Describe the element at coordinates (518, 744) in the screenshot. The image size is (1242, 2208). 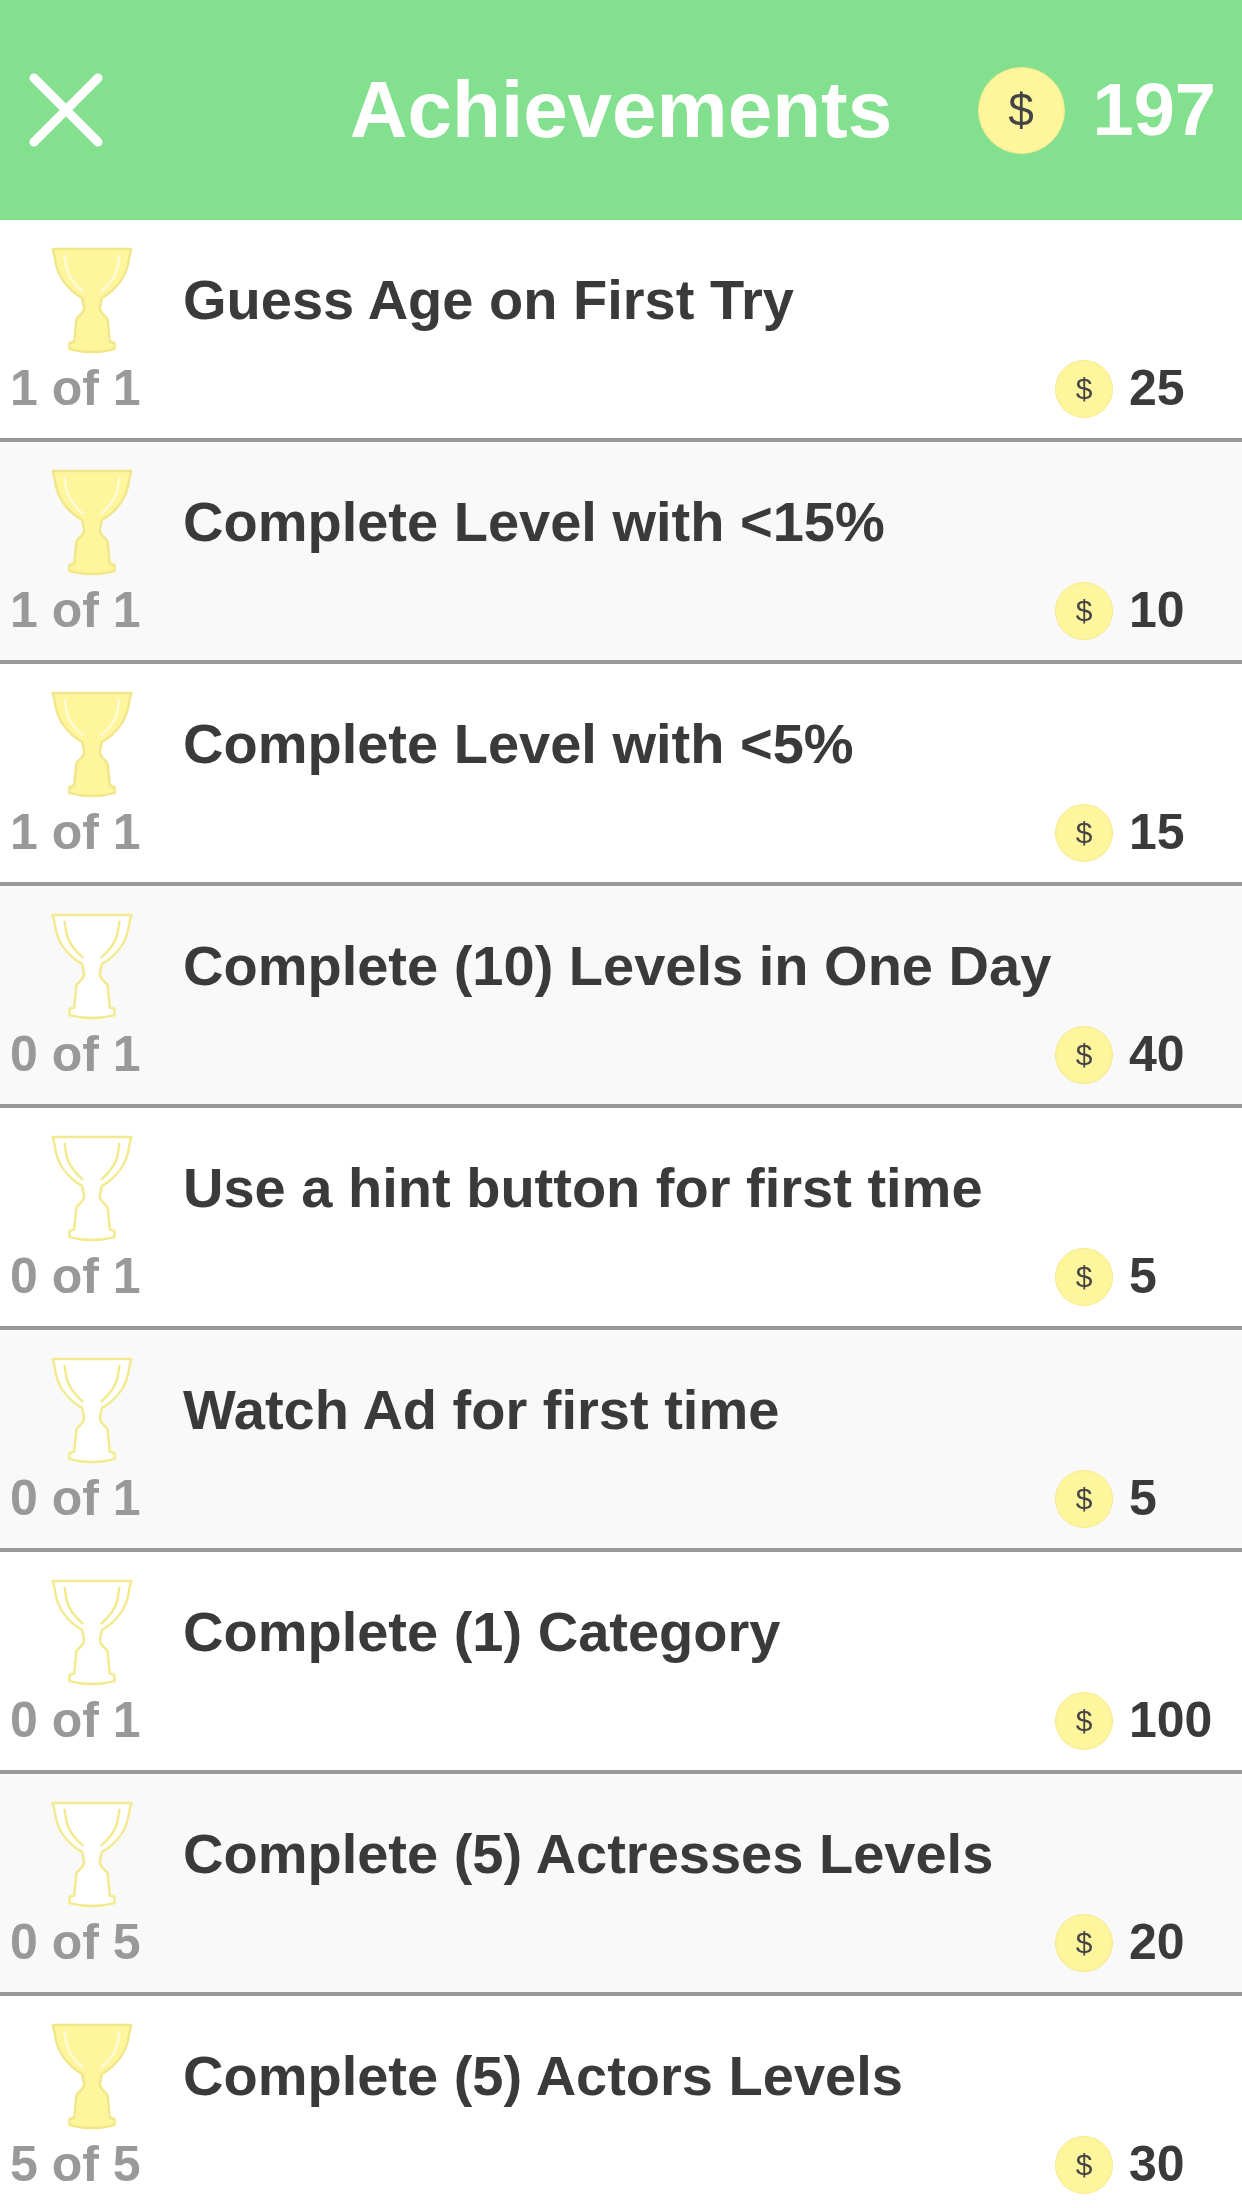
I see `achievement-title: Complete Level with <5%` at that location.